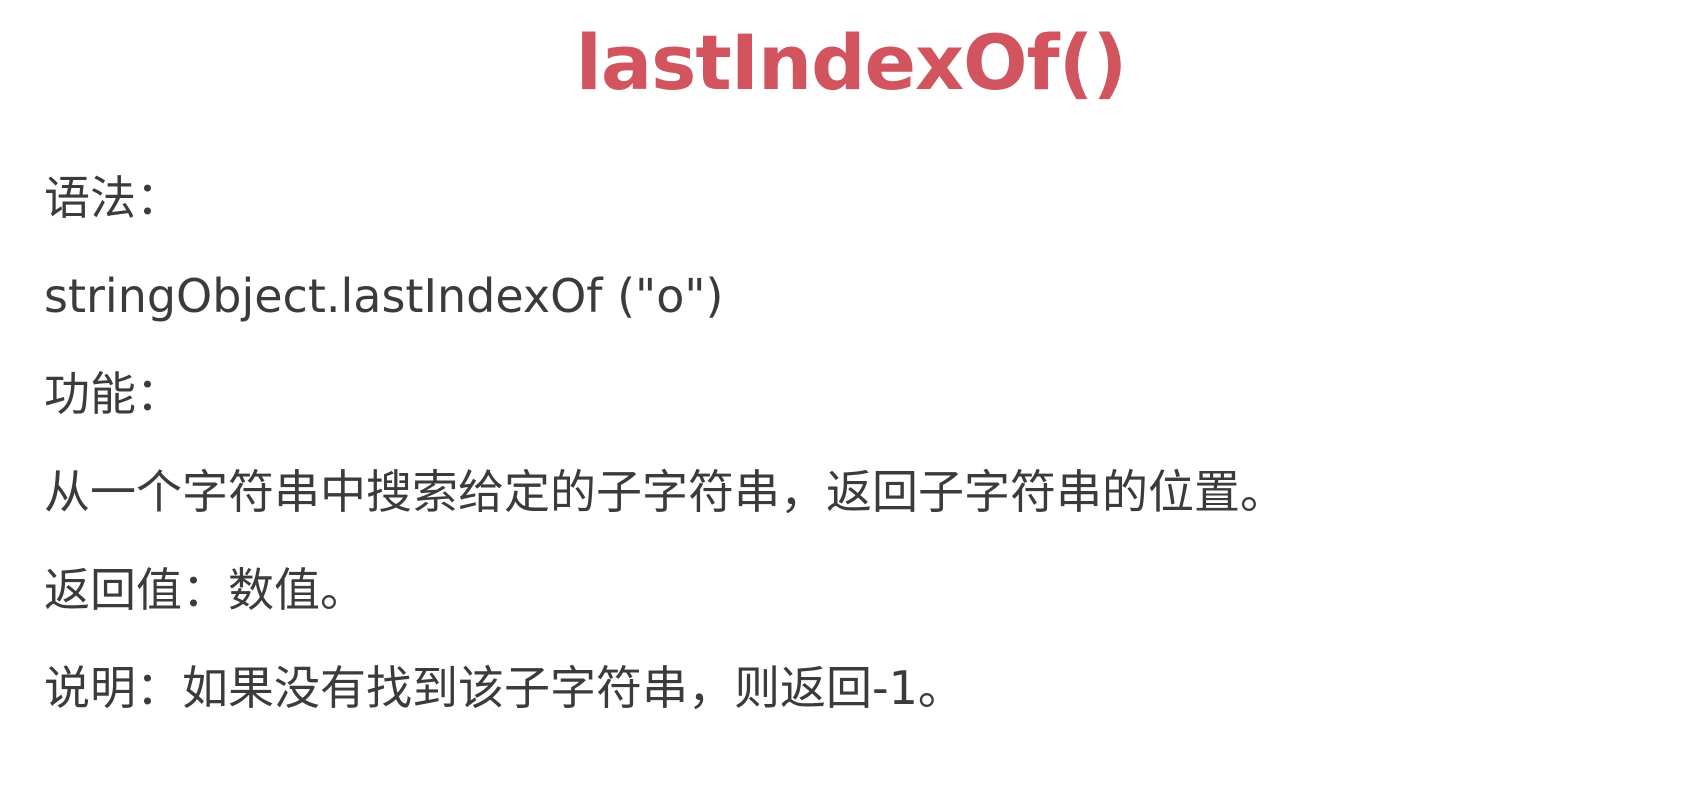  What do you see at coordinates (205, 590) in the screenshot?
I see `return-value-text: 返回值：数值。` at bounding box center [205, 590].